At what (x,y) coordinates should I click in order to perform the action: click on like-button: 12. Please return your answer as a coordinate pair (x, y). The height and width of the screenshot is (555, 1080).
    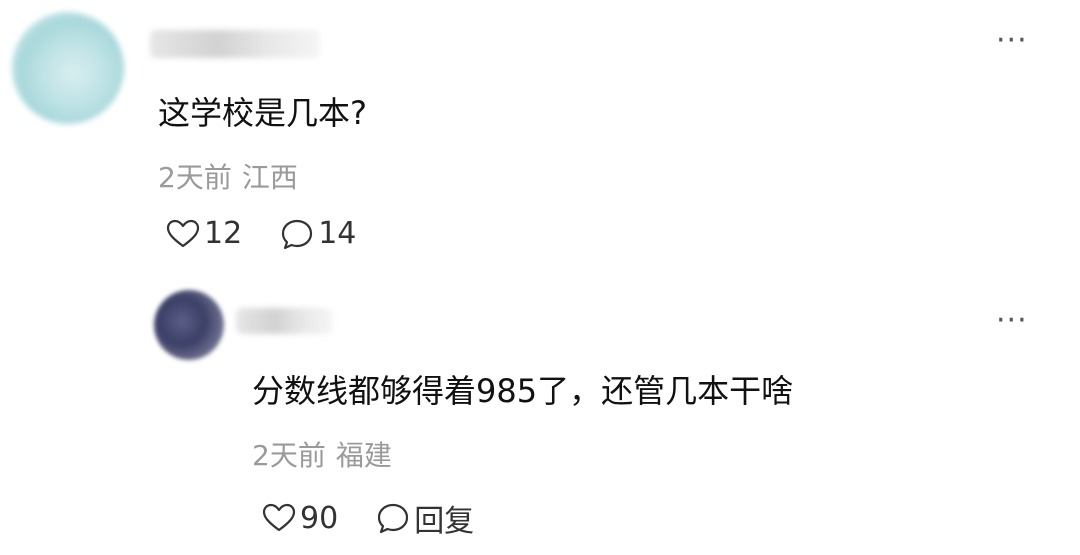
    Looking at the image, I should click on (204, 233).